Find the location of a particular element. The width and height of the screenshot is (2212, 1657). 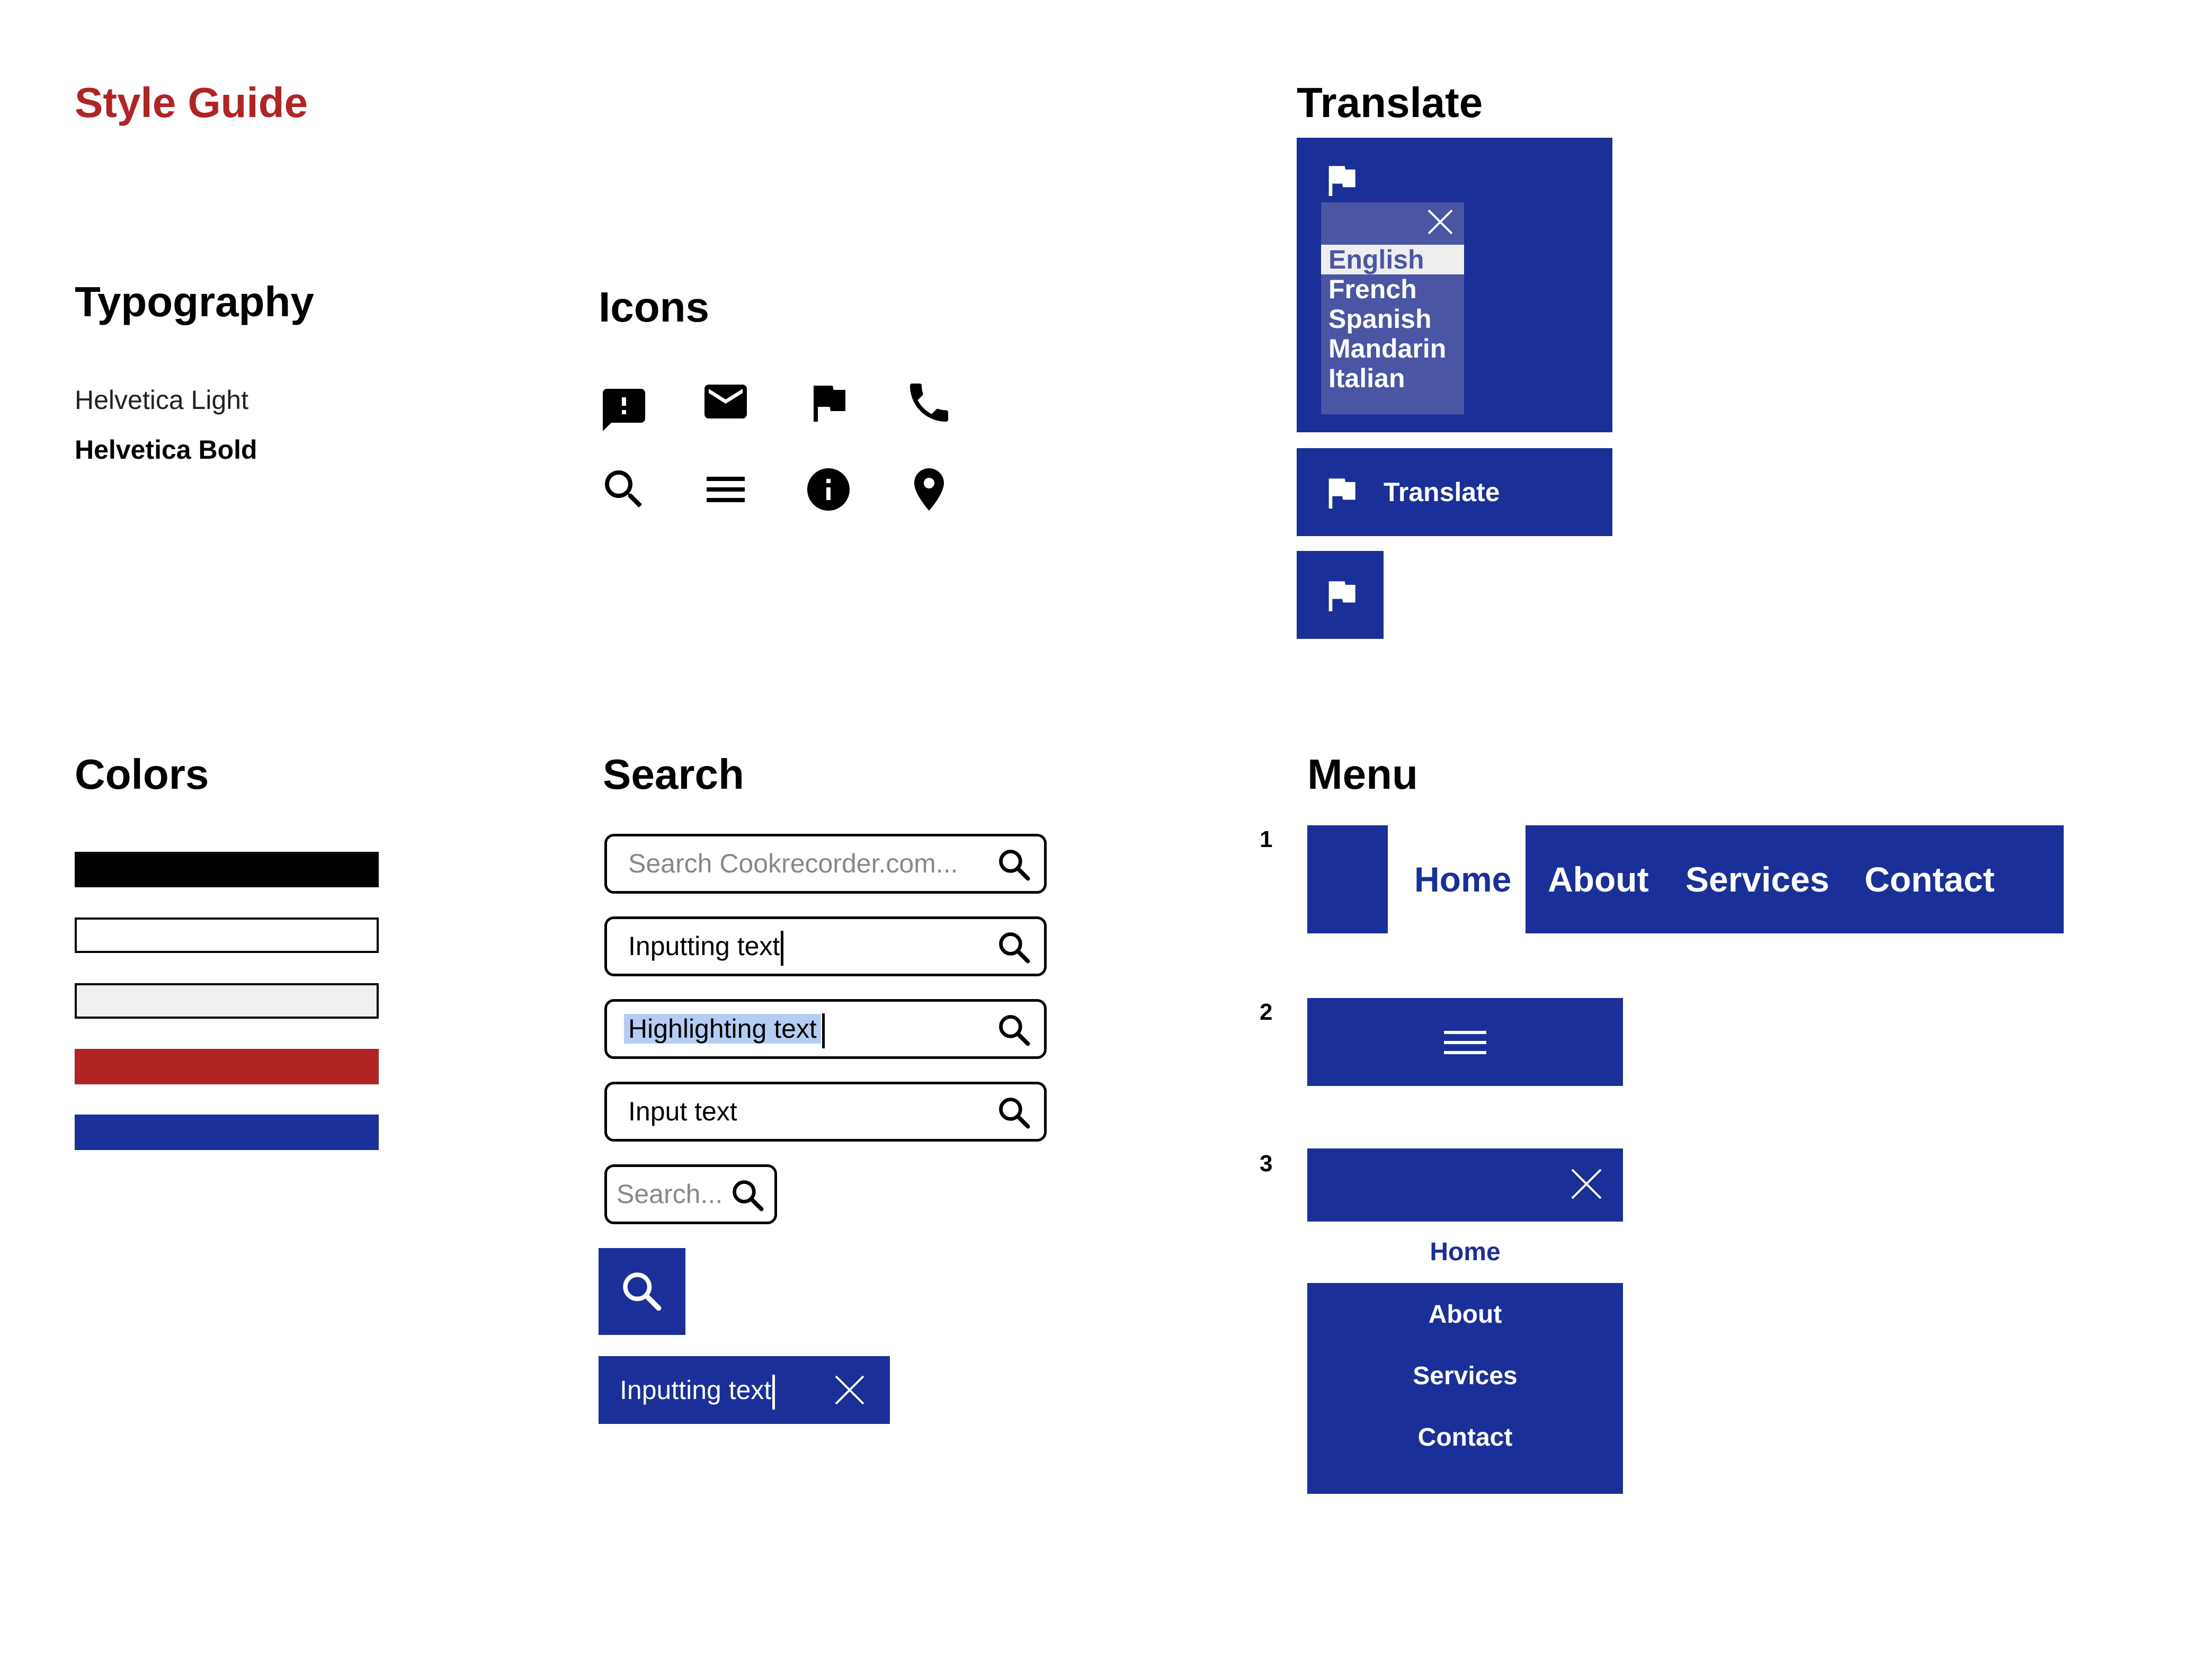

translate-button: Translate is located at coordinates (1455, 492).